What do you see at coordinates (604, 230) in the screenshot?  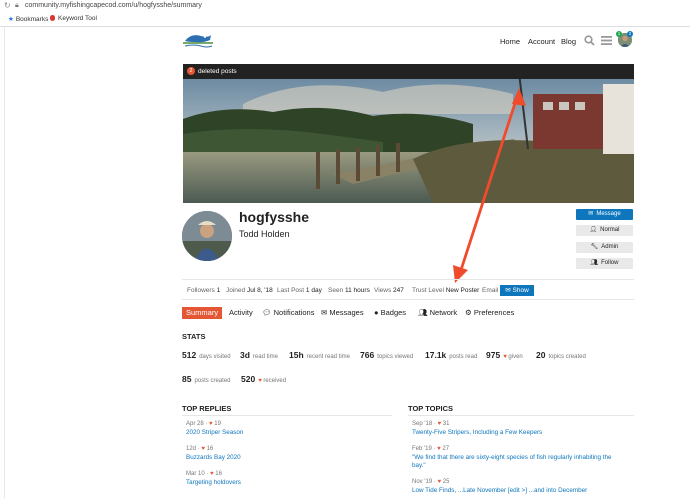 I see `normal-button: 👤︎ Normal` at bounding box center [604, 230].